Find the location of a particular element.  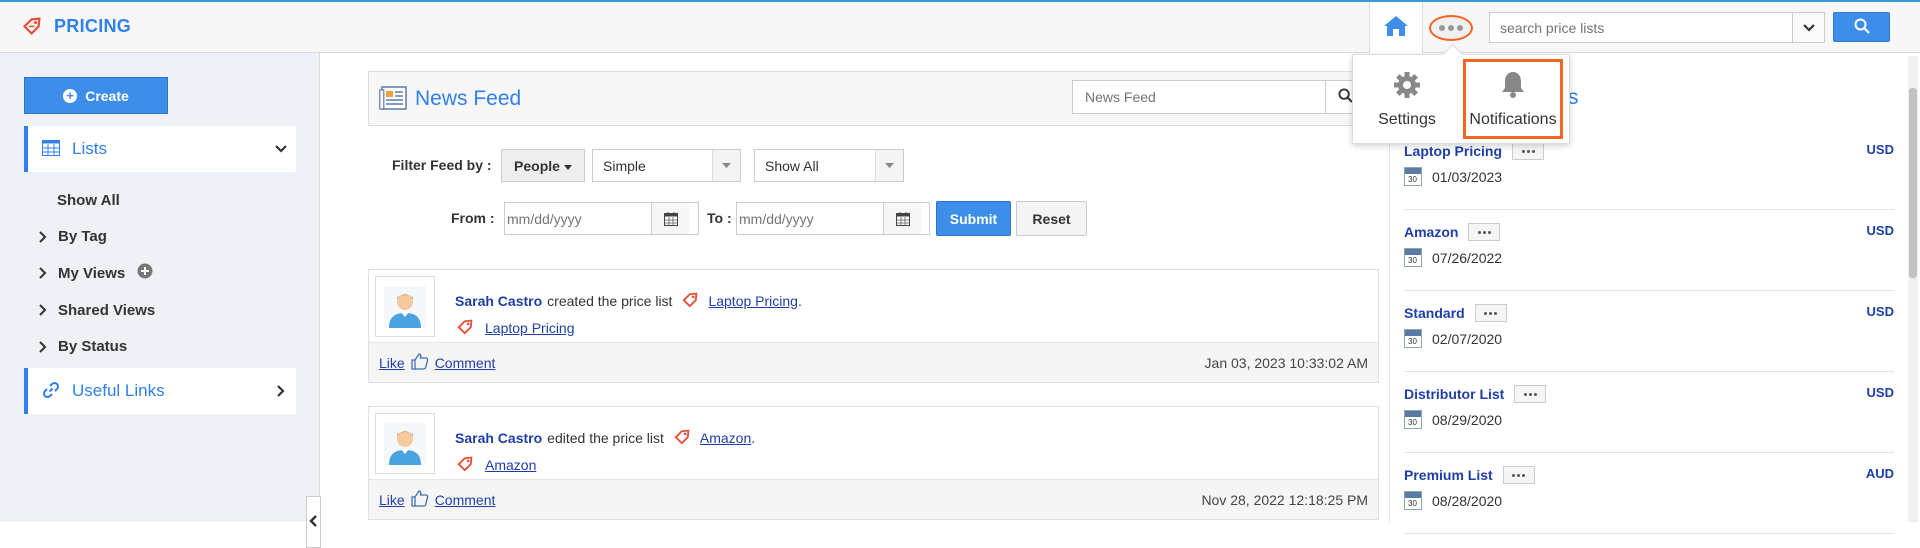

currency: AUD is located at coordinates (1879, 473).